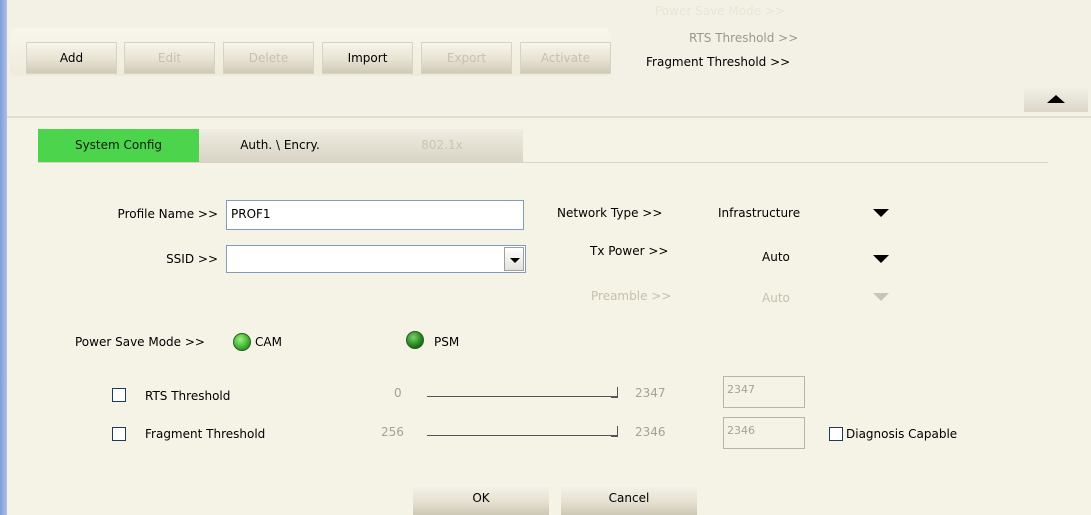  Describe the element at coordinates (614, 392) in the screenshot. I see `rts-slider-thumb` at that location.